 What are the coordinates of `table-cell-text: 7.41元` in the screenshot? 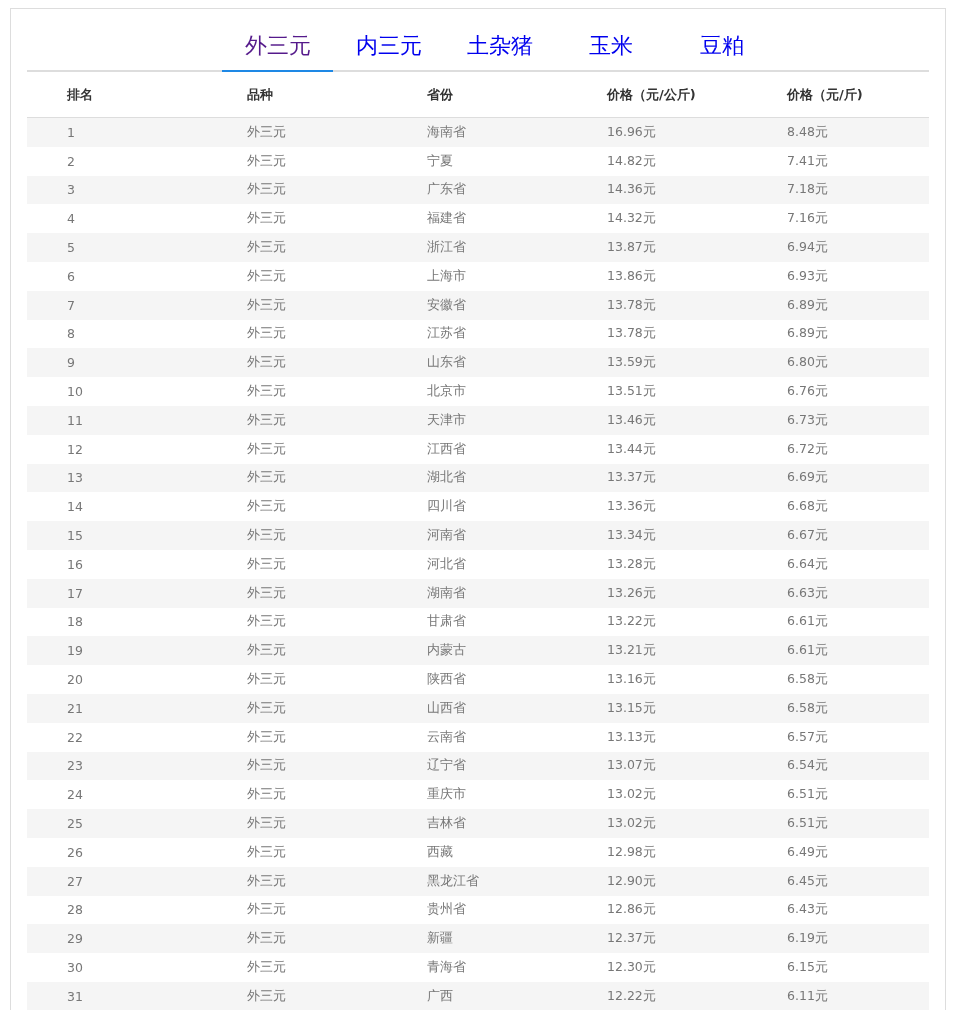 It's located at (807, 161).